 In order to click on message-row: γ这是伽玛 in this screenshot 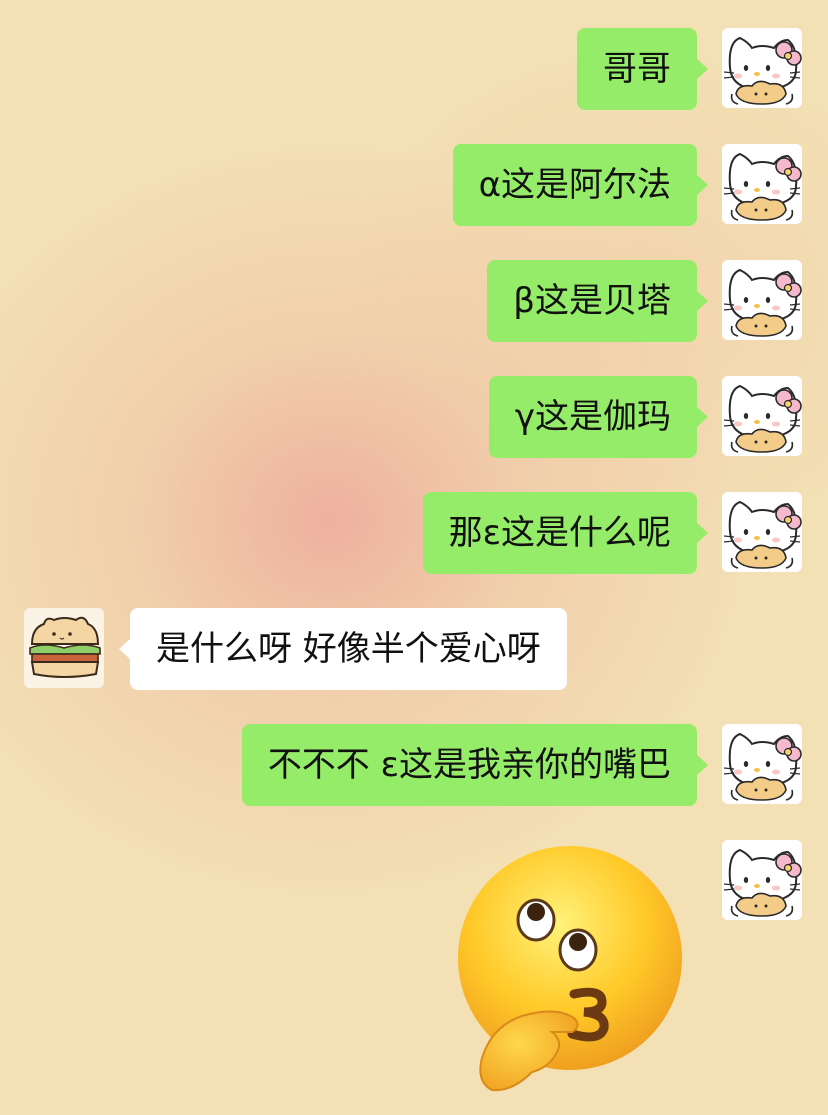, I will do `click(414, 418)`.